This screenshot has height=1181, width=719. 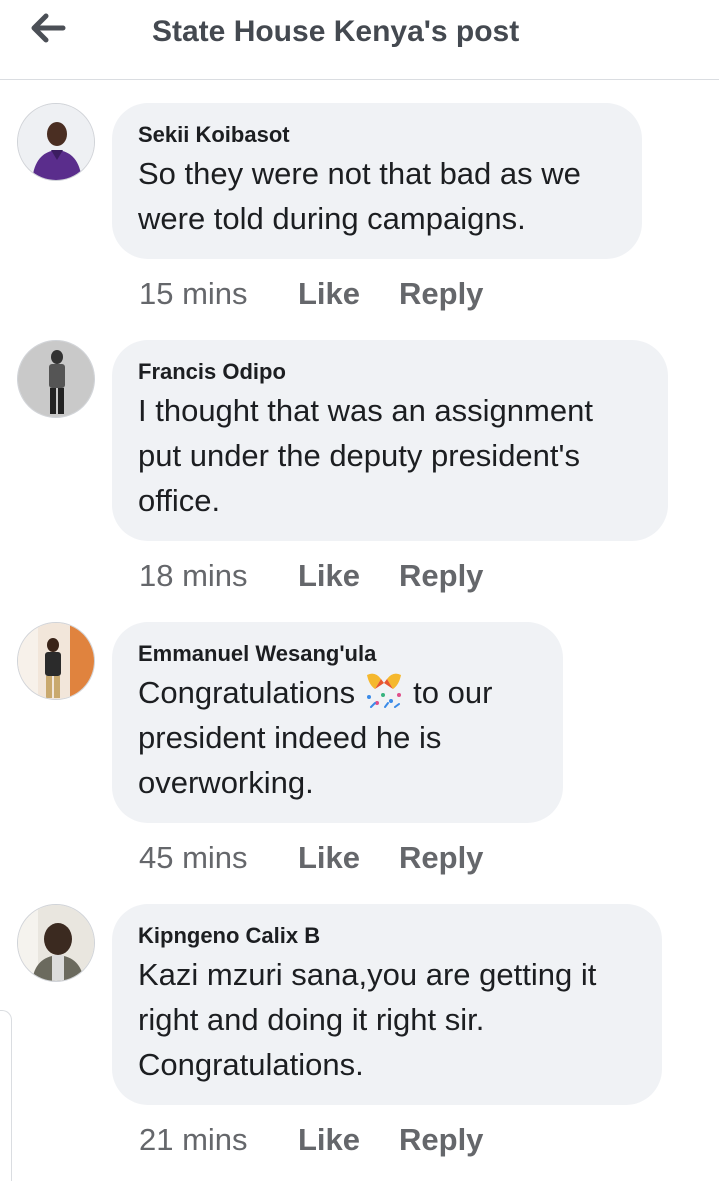 I want to click on comment-timestamp: 21 mins, so click(x=193, y=1139).